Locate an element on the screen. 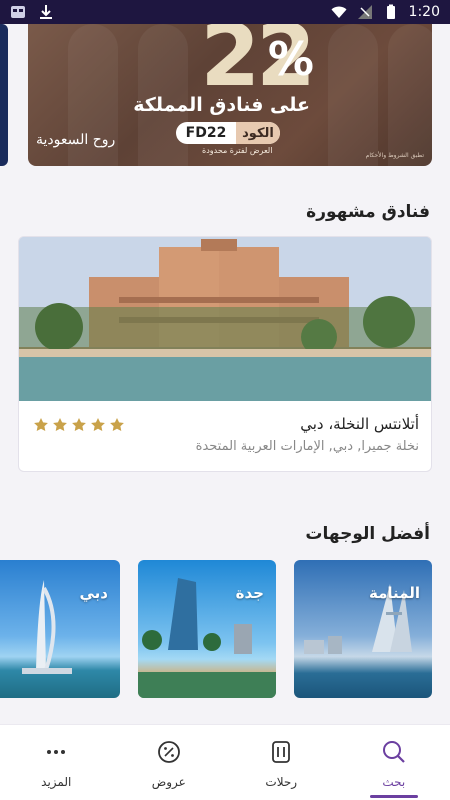 The width and height of the screenshot is (450, 800). nav-label: عروض is located at coordinates (168, 782).